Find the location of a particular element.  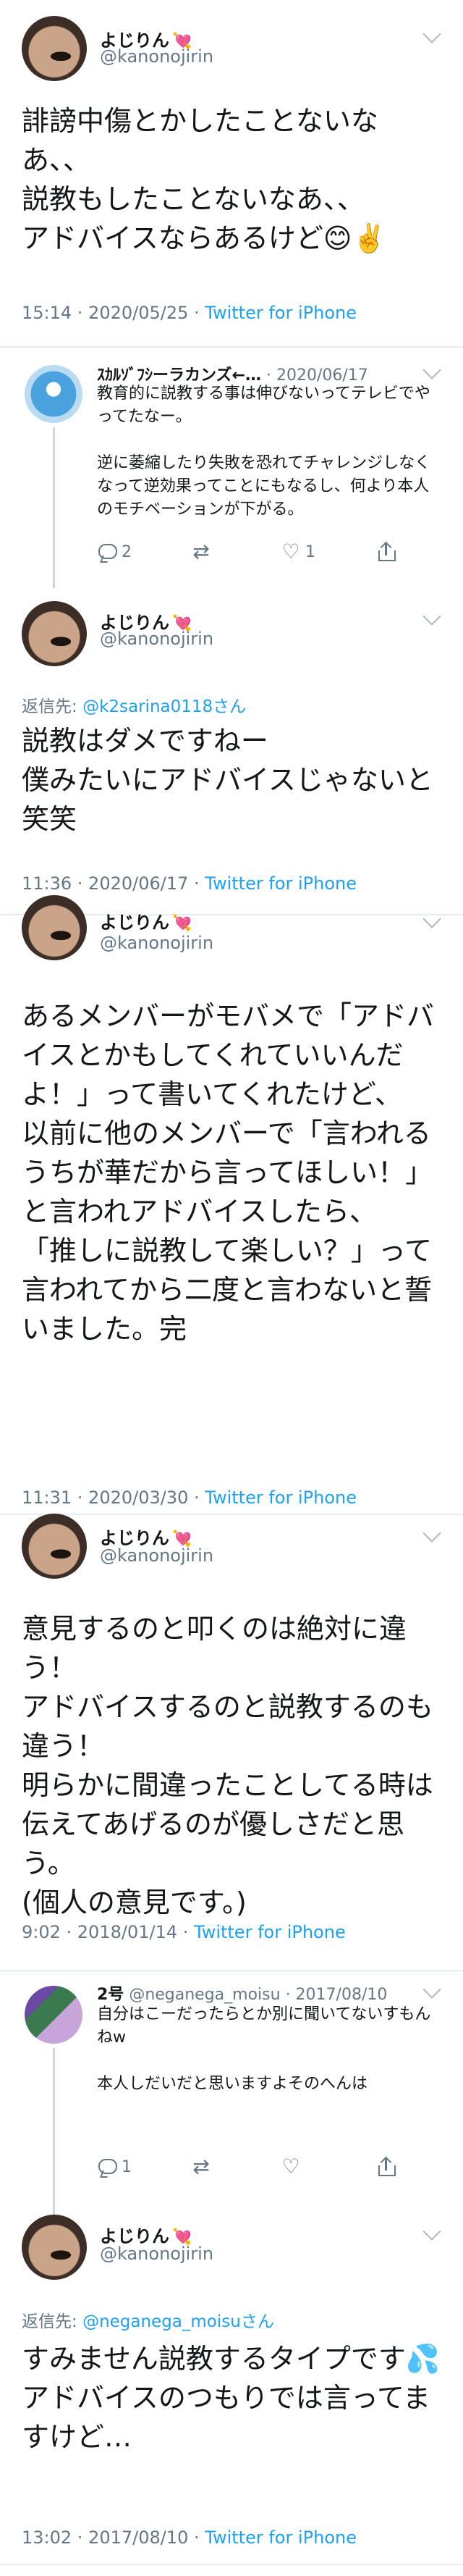

tweet-meta: 15:14 · 2020/05/25 · Twitter for iPhone is located at coordinates (189, 313).